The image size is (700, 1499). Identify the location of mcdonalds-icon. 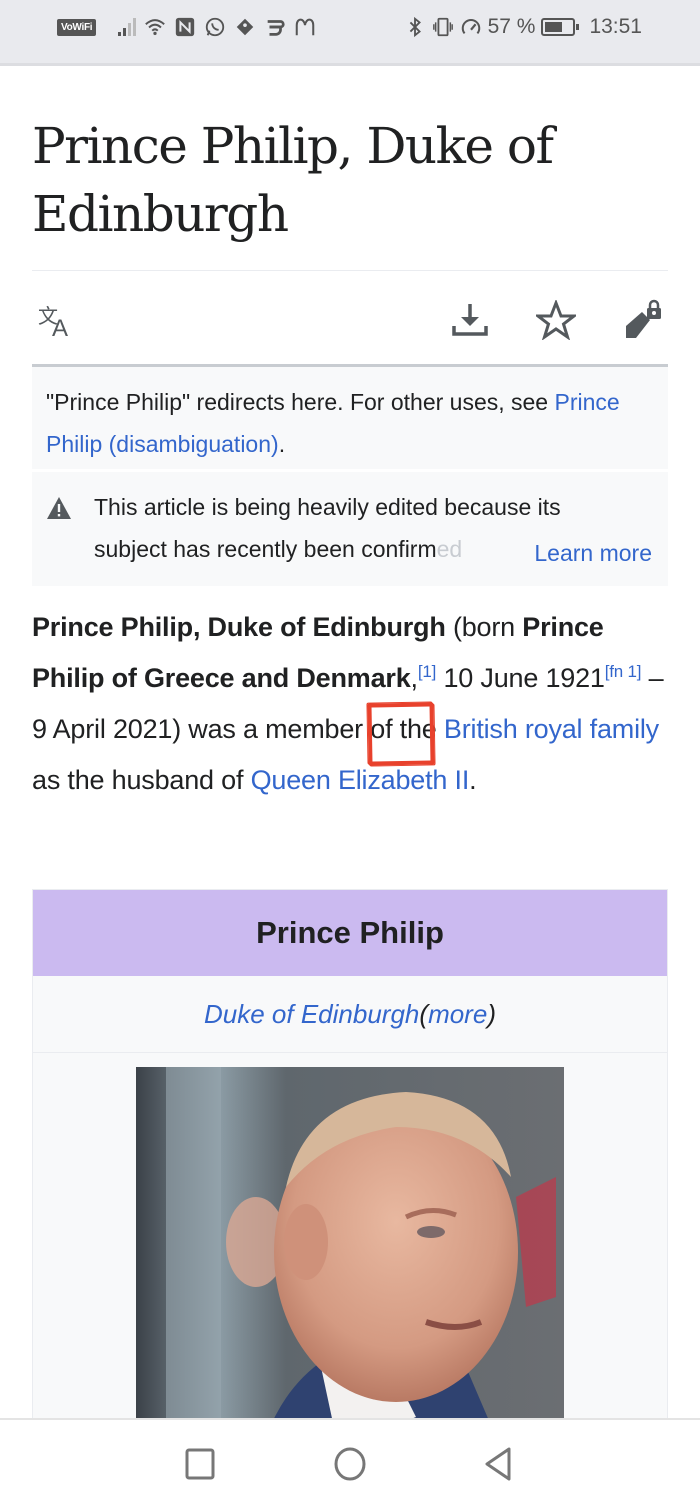
(305, 27).